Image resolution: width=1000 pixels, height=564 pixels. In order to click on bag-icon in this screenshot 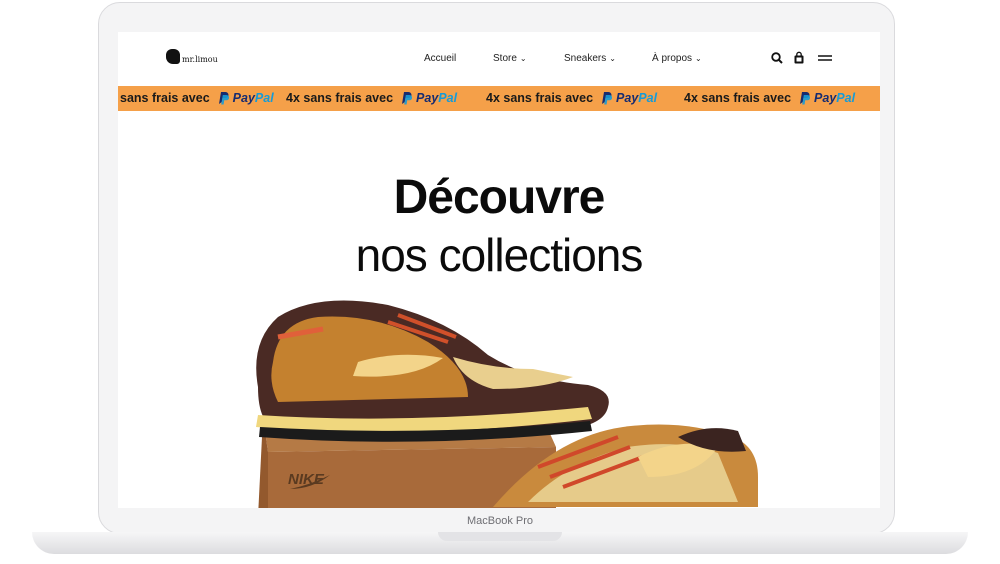, I will do `click(799, 58)`.